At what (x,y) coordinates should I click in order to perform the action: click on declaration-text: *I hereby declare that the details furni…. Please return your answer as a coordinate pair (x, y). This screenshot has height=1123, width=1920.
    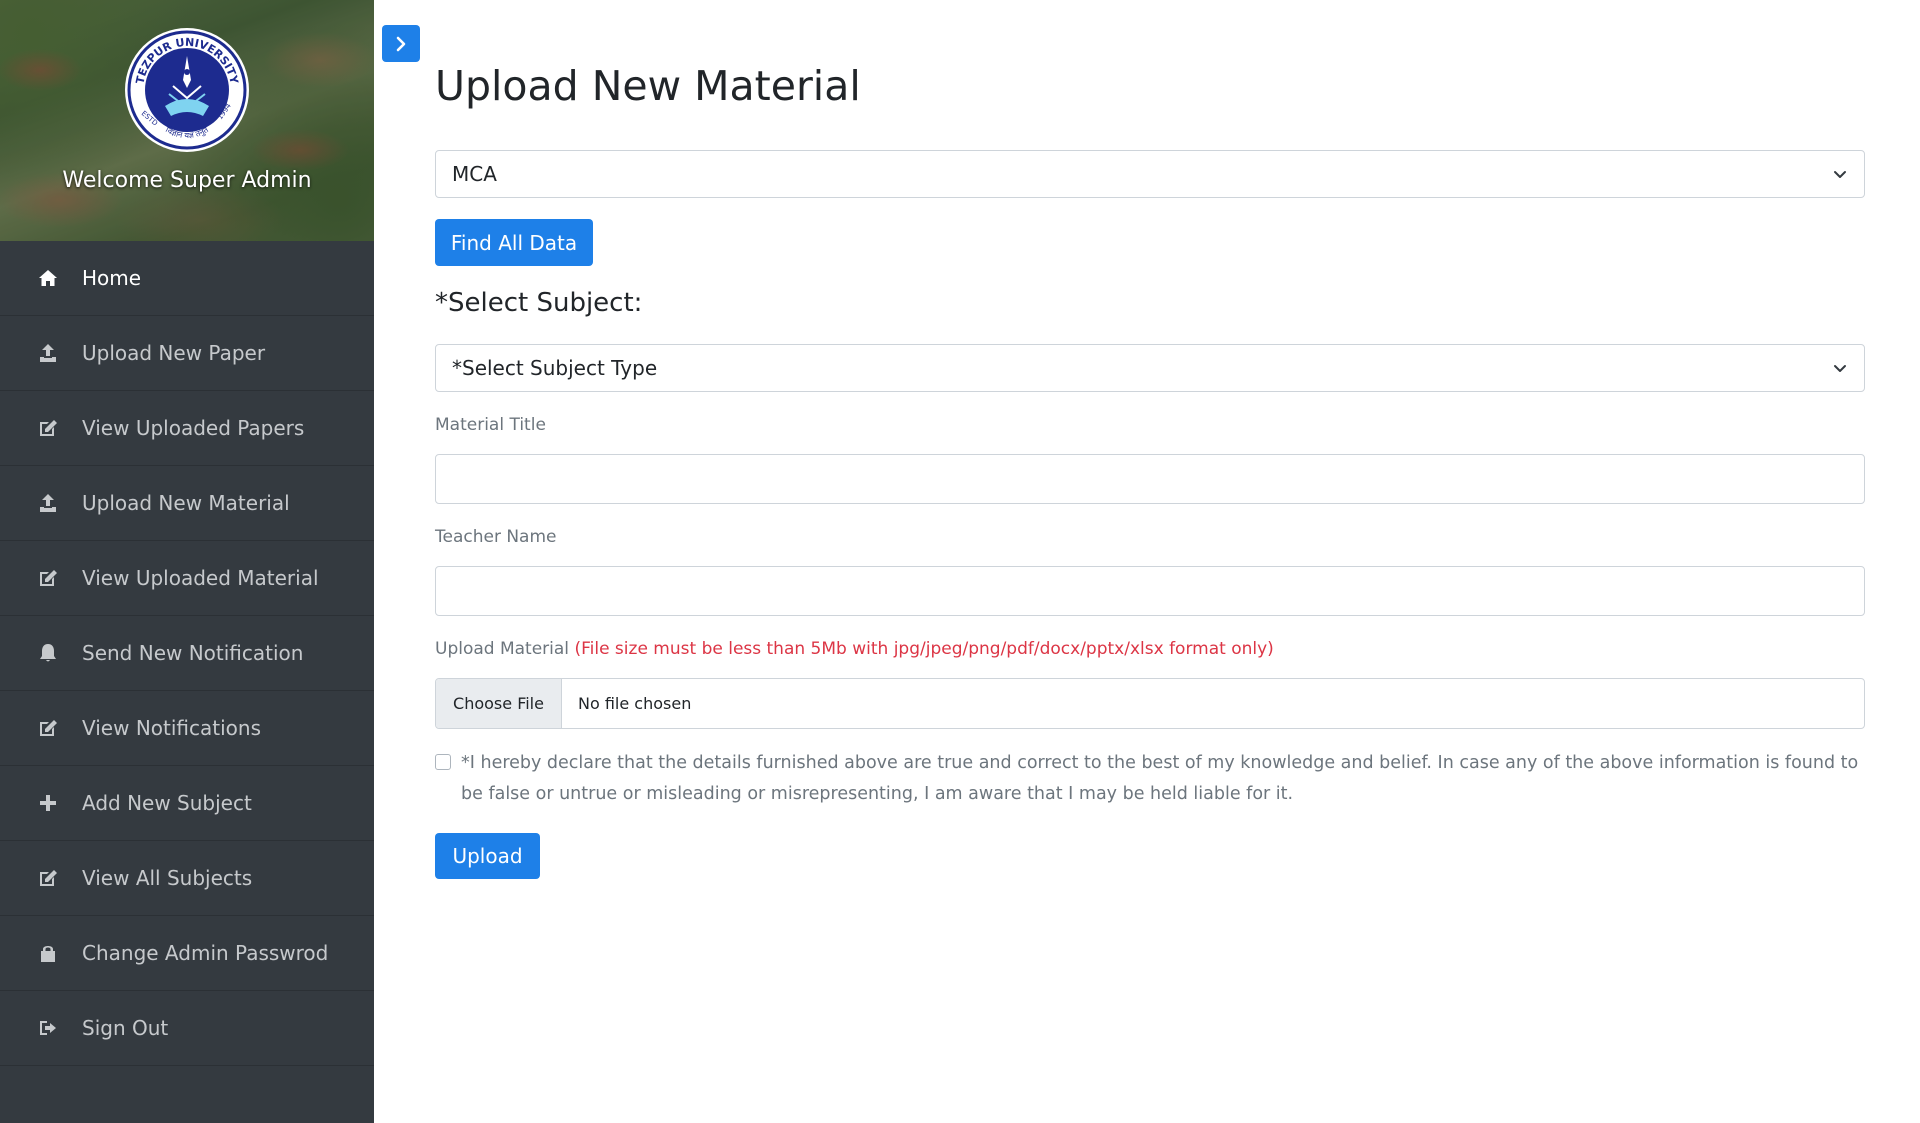
    Looking at the image, I should click on (1160, 778).